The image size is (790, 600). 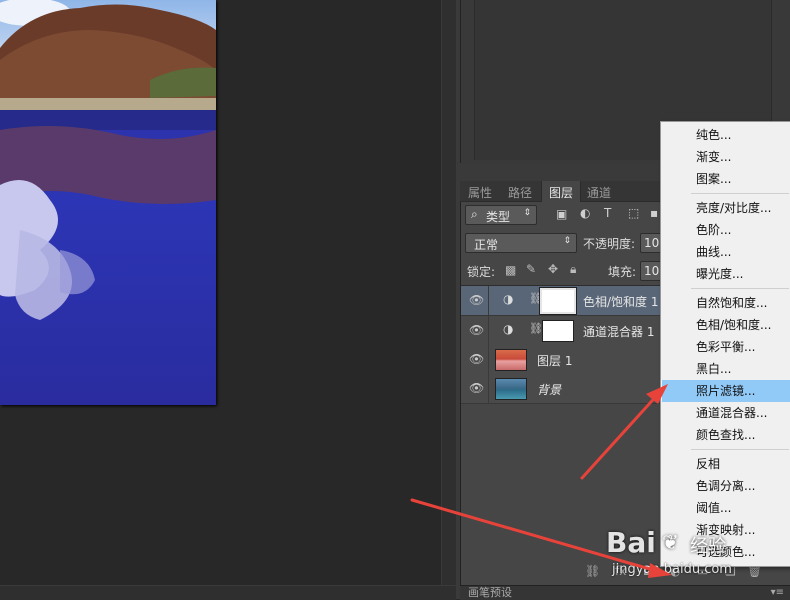 I want to click on lock-label: 锁定:, so click(x=481, y=272).